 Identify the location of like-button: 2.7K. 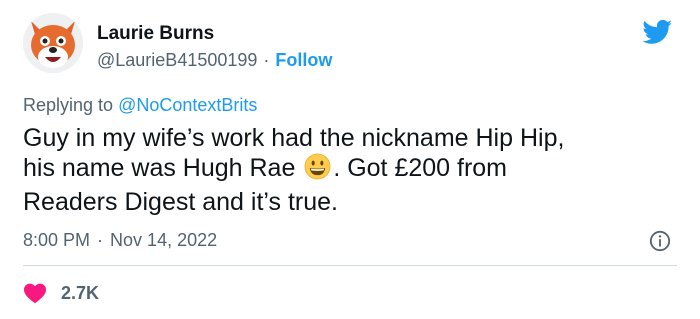
(61, 293).